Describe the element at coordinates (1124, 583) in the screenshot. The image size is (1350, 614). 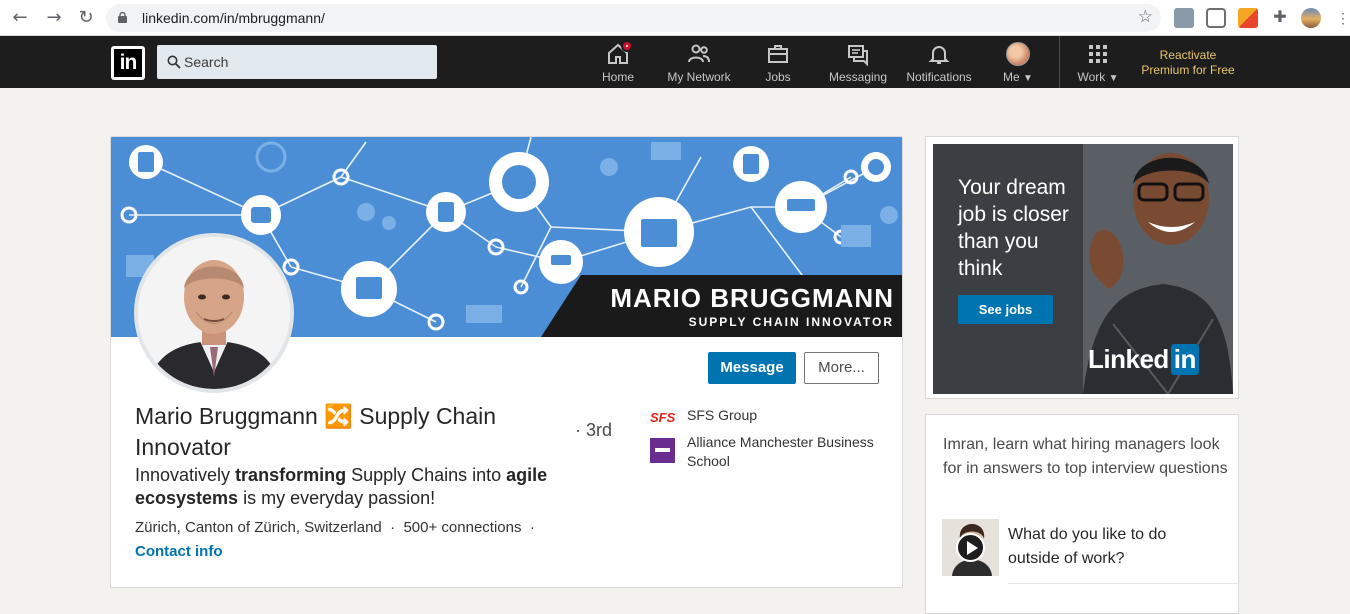
I see `divider` at that location.